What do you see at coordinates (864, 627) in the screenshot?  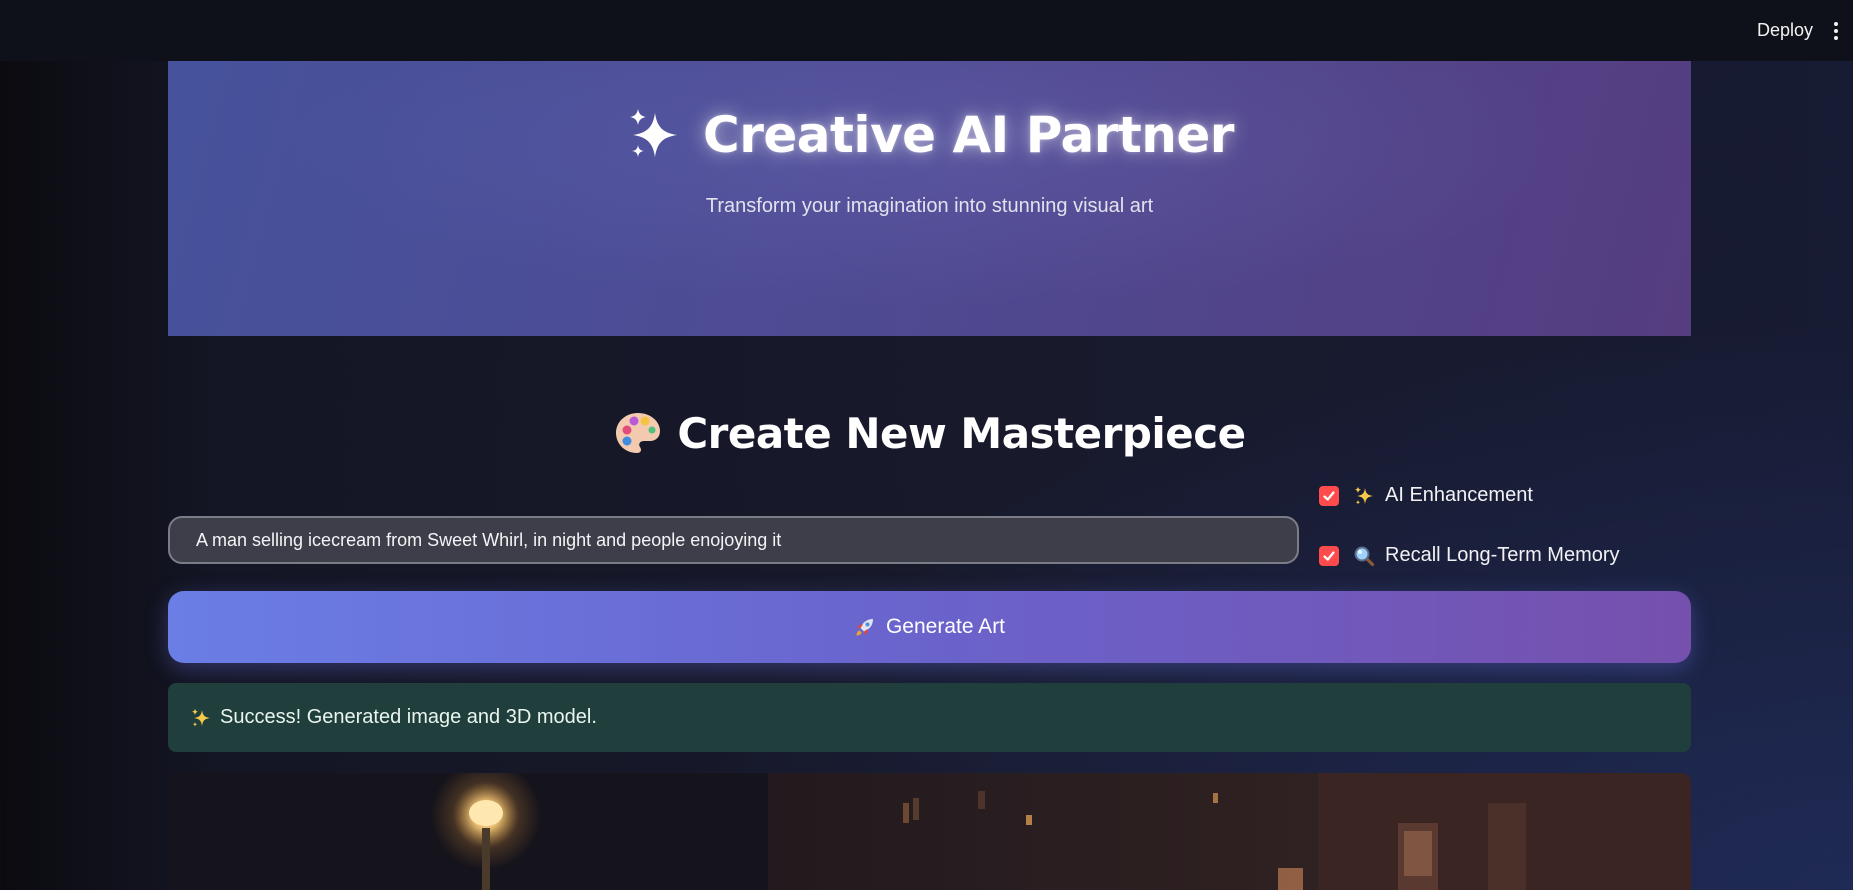 I see `rocket-icon` at bounding box center [864, 627].